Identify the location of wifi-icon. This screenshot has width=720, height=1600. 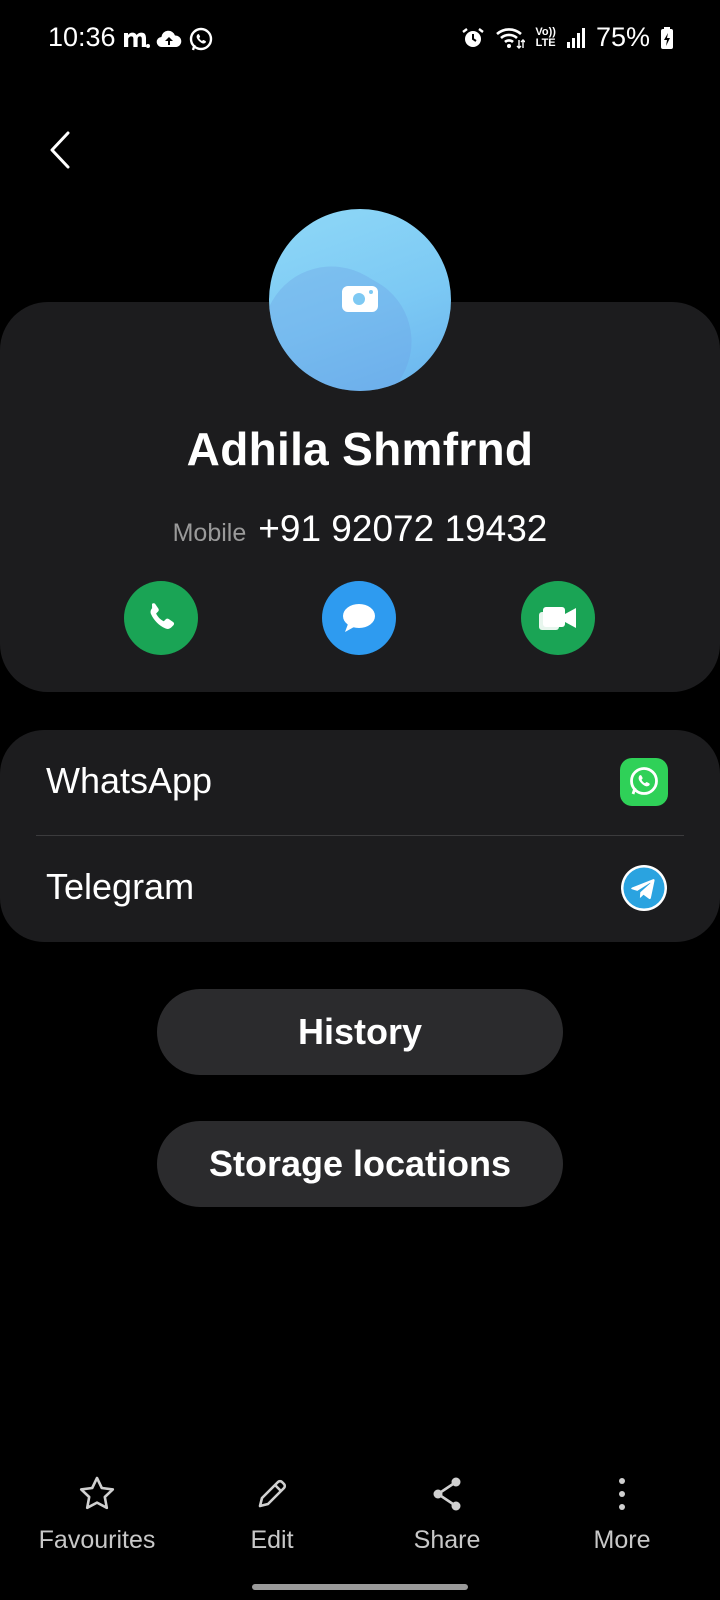
(510, 38).